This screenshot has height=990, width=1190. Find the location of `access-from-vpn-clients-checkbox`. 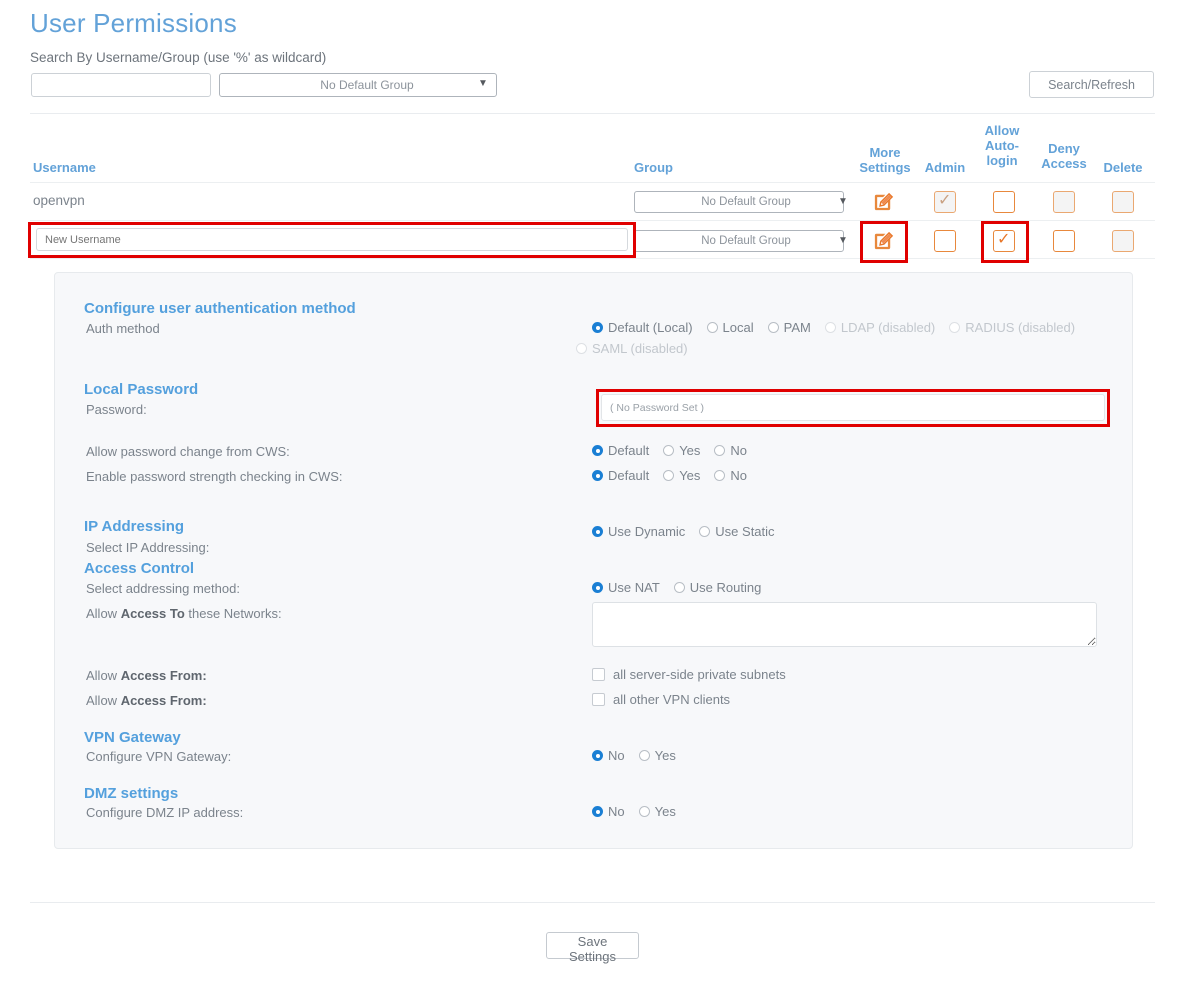

access-from-vpn-clients-checkbox is located at coordinates (598, 699).